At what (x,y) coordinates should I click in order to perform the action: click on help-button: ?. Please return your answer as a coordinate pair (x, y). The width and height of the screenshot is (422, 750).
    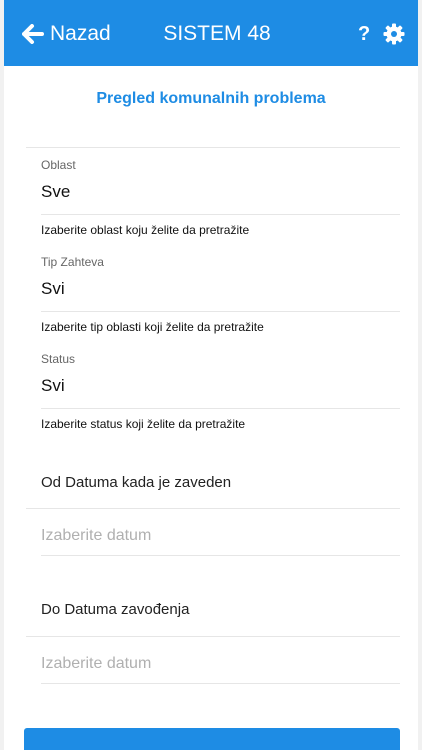
    Looking at the image, I should click on (364, 34).